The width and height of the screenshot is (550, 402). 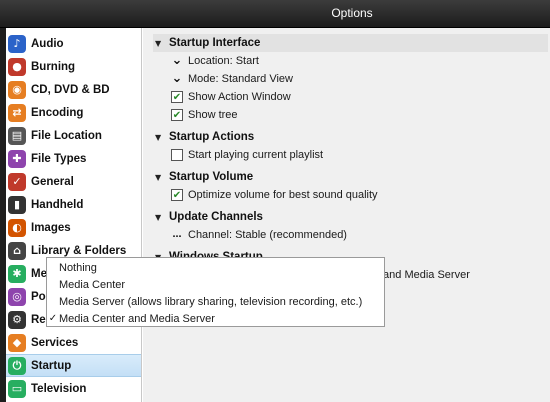 What do you see at coordinates (57, 204) in the screenshot?
I see `sidebar-item-label: Handheld` at bounding box center [57, 204].